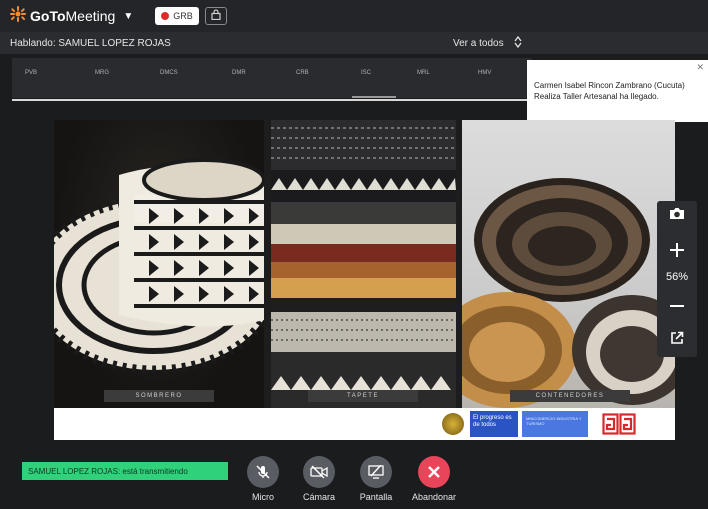 Image resolution: width=708 pixels, height=509 pixels. Describe the element at coordinates (494, 424) in the screenshot. I see `progreso-logo: El progreso es de todos` at that location.